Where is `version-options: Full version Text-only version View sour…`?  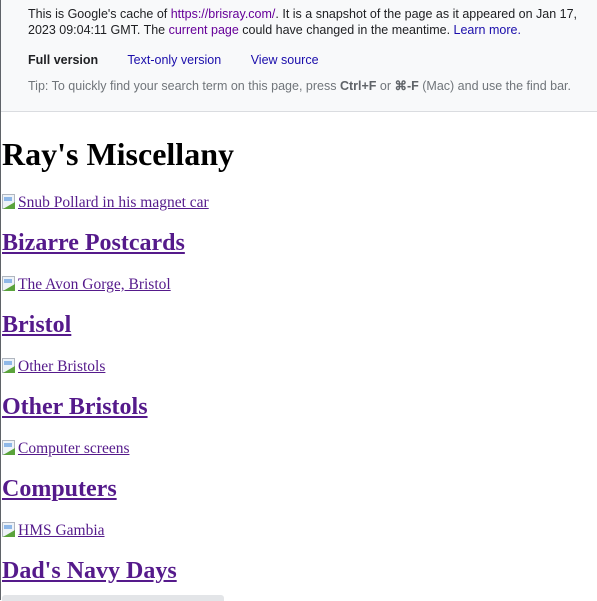
version-options: Full version Text-only version View sour… is located at coordinates (307, 60).